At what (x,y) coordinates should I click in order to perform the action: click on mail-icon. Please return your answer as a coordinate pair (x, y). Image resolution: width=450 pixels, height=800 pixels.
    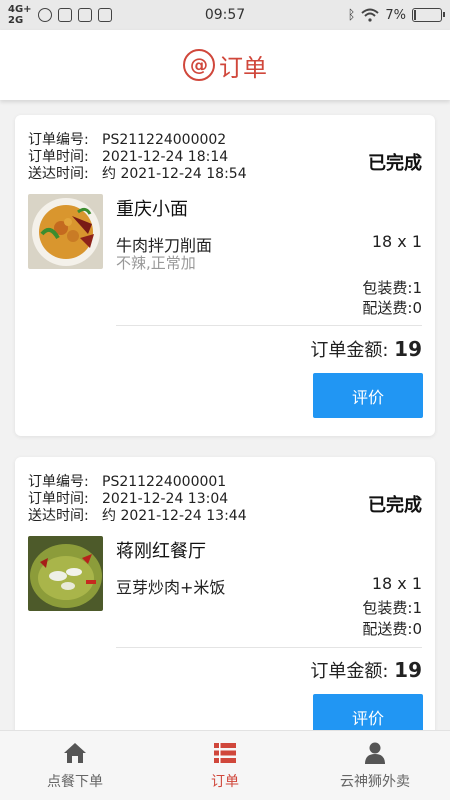
    Looking at the image, I should click on (104, 15).